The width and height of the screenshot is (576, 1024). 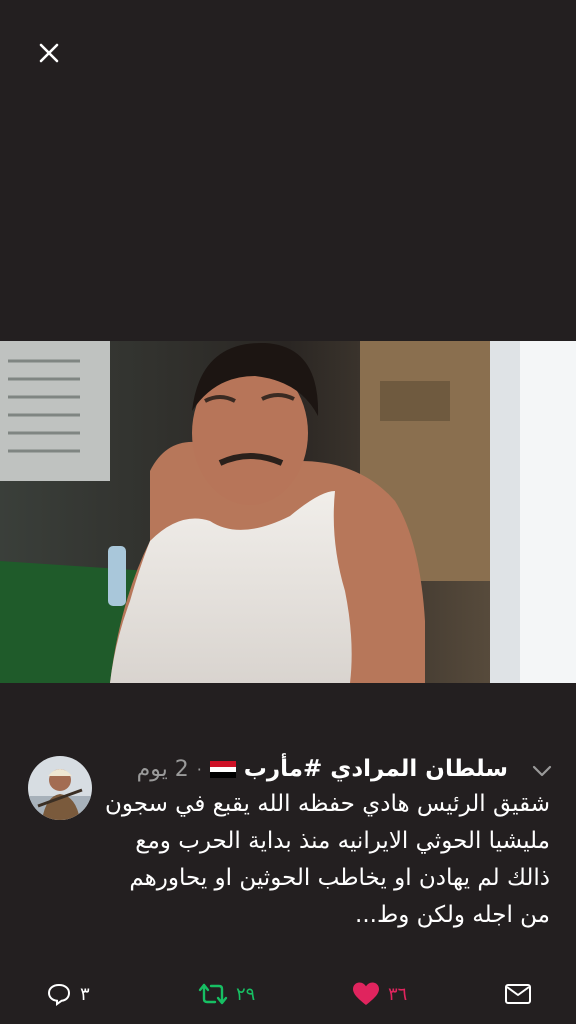 What do you see at coordinates (288, 994) in the screenshot?
I see `tweet-actions: ٣ ٢٩ ٣٦` at bounding box center [288, 994].